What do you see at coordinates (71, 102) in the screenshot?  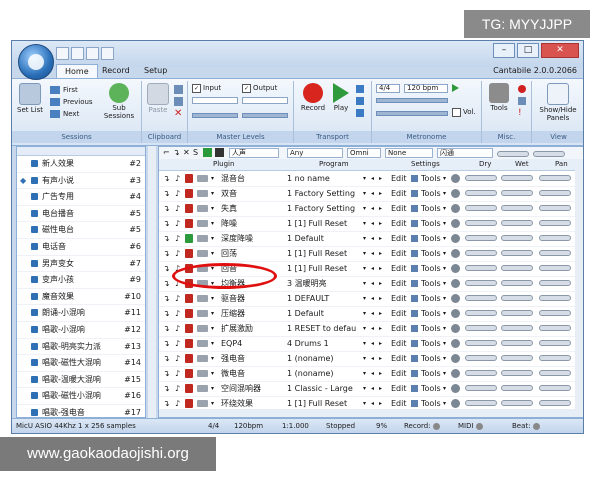 I see `previous-button: Previous` at bounding box center [71, 102].